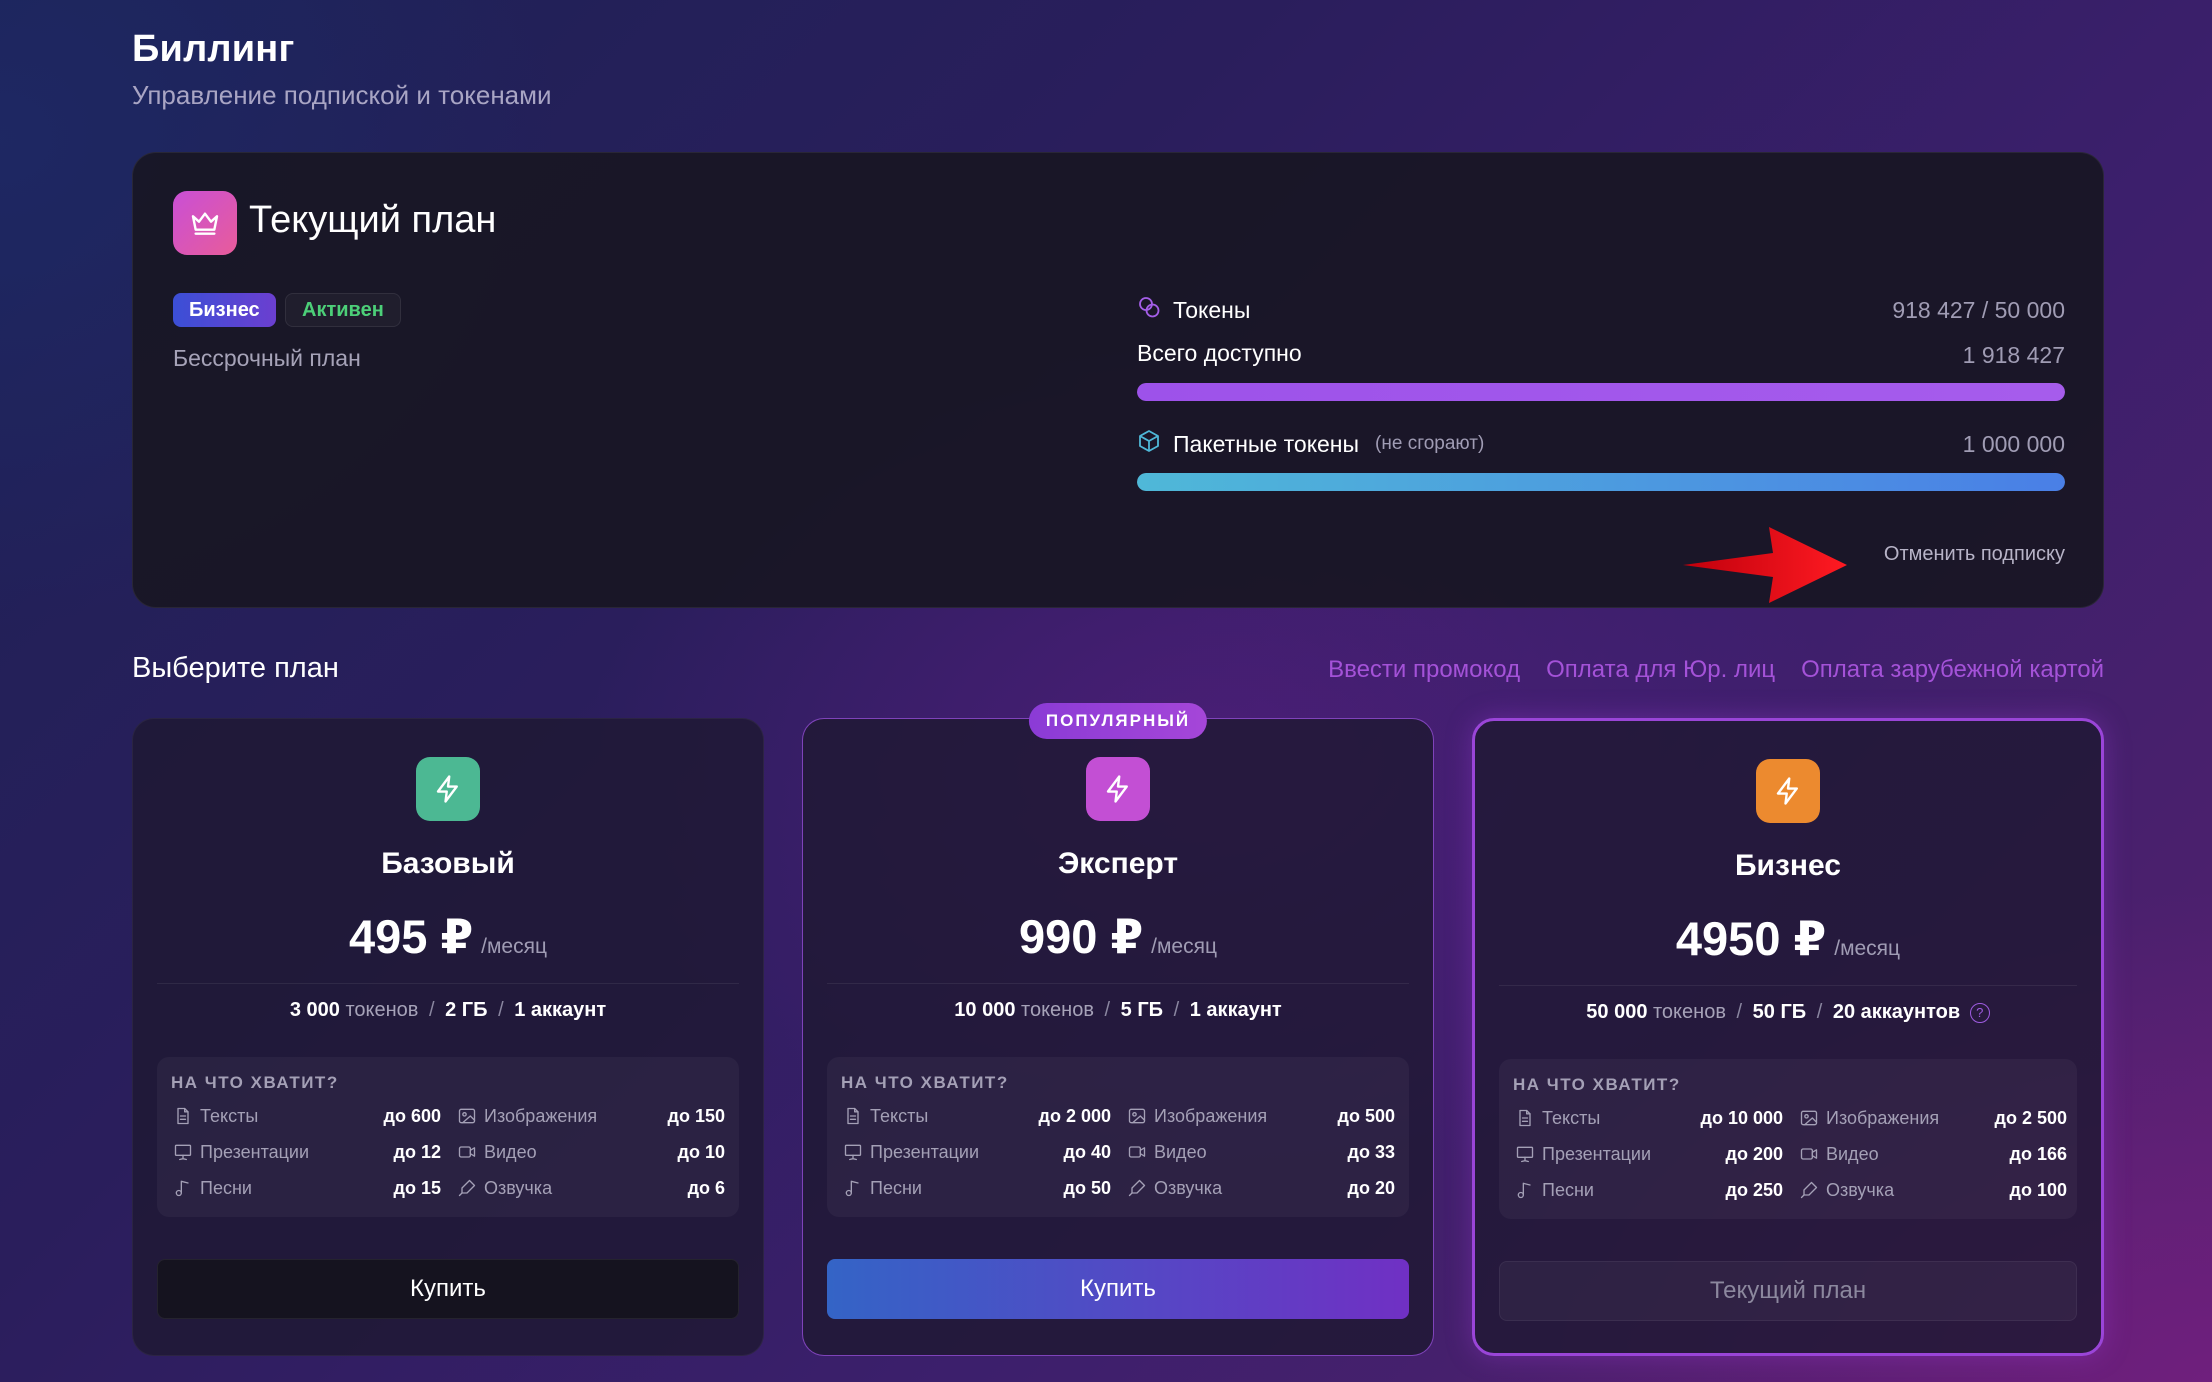 The width and height of the screenshot is (2212, 1382). I want to click on cancel-subscription-link: Отменить подписку, so click(1974, 554).